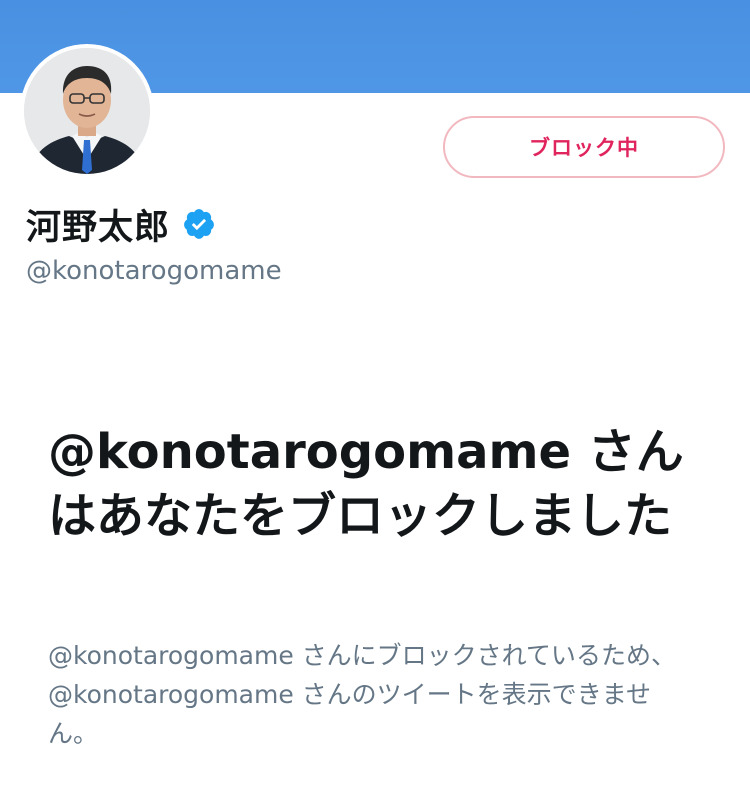 This screenshot has width=750, height=792. I want to click on profile-handle: @konotarogomame, so click(154, 271).